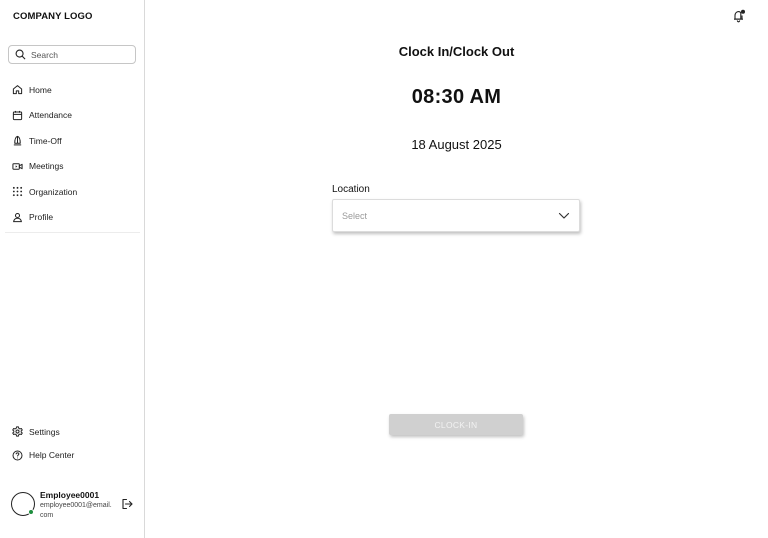 The width and height of the screenshot is (768, 538). What do you see at coordinates (40, 89) in the screenshot?
I see `sidebar-item-label: Home` at bounding box center [40, 89].